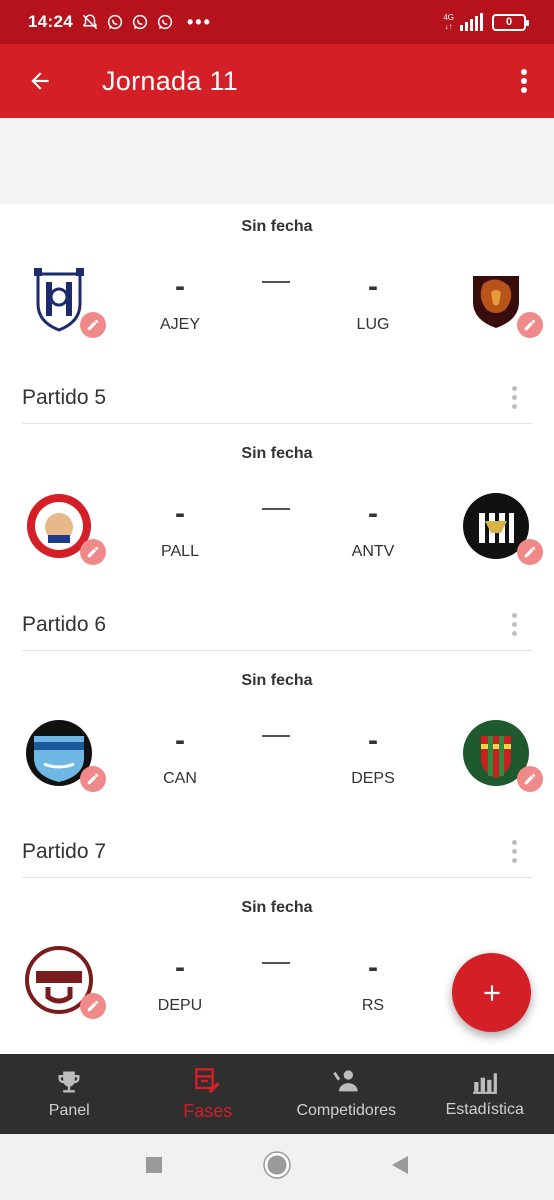 This screenshot has height=1200, width=554. I want to click on nav-label: Fases, so click(208, 1110).